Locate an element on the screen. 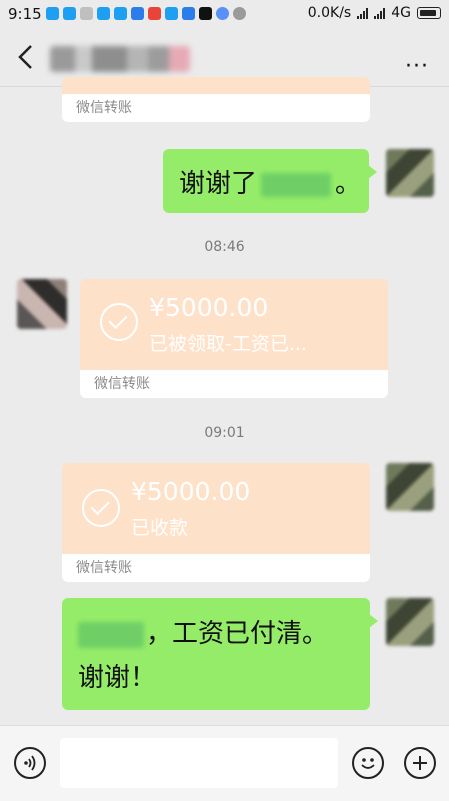 The width and height of the screenshot is (449, 801). voice-icon is located at coordinates (30, 763).